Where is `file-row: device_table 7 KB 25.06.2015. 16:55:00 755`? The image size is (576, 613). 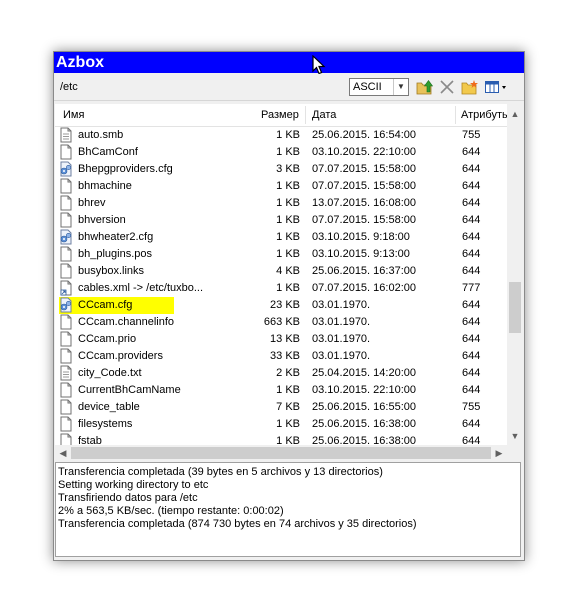 file-row: device_table 7 KB 25.06.2015. 16:55:00 755 is located at coordinates (281, 407).